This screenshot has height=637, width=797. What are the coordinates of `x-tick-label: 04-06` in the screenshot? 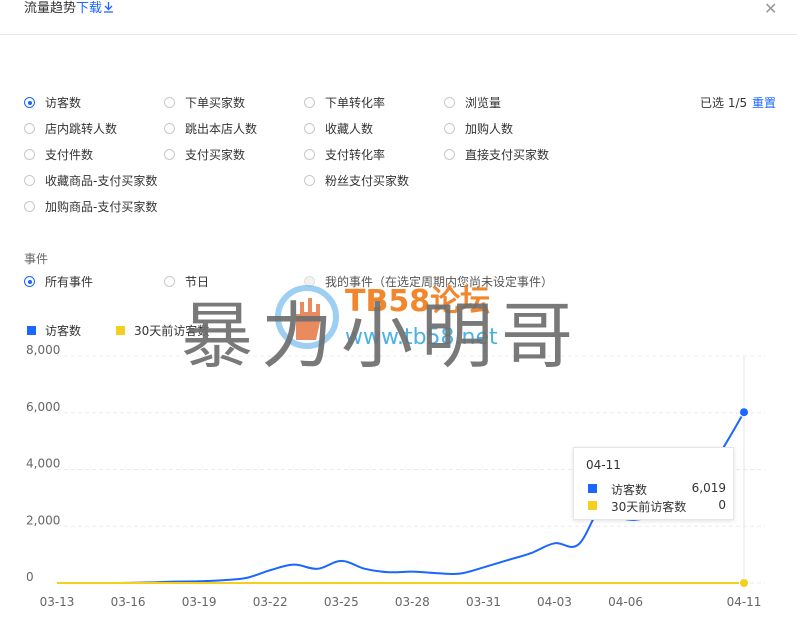 It's located at (625, 602).